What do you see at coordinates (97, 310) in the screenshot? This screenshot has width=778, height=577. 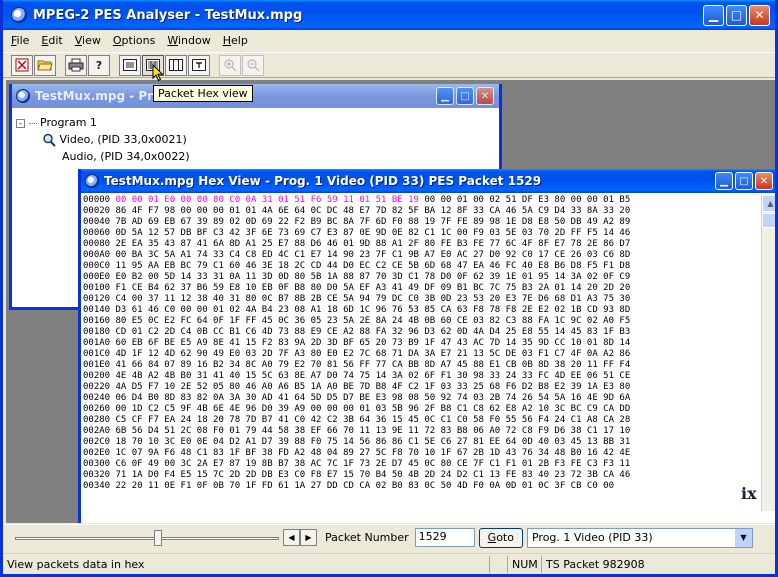 I see `hex-offset: 00140` at bounding box center [97, 310].